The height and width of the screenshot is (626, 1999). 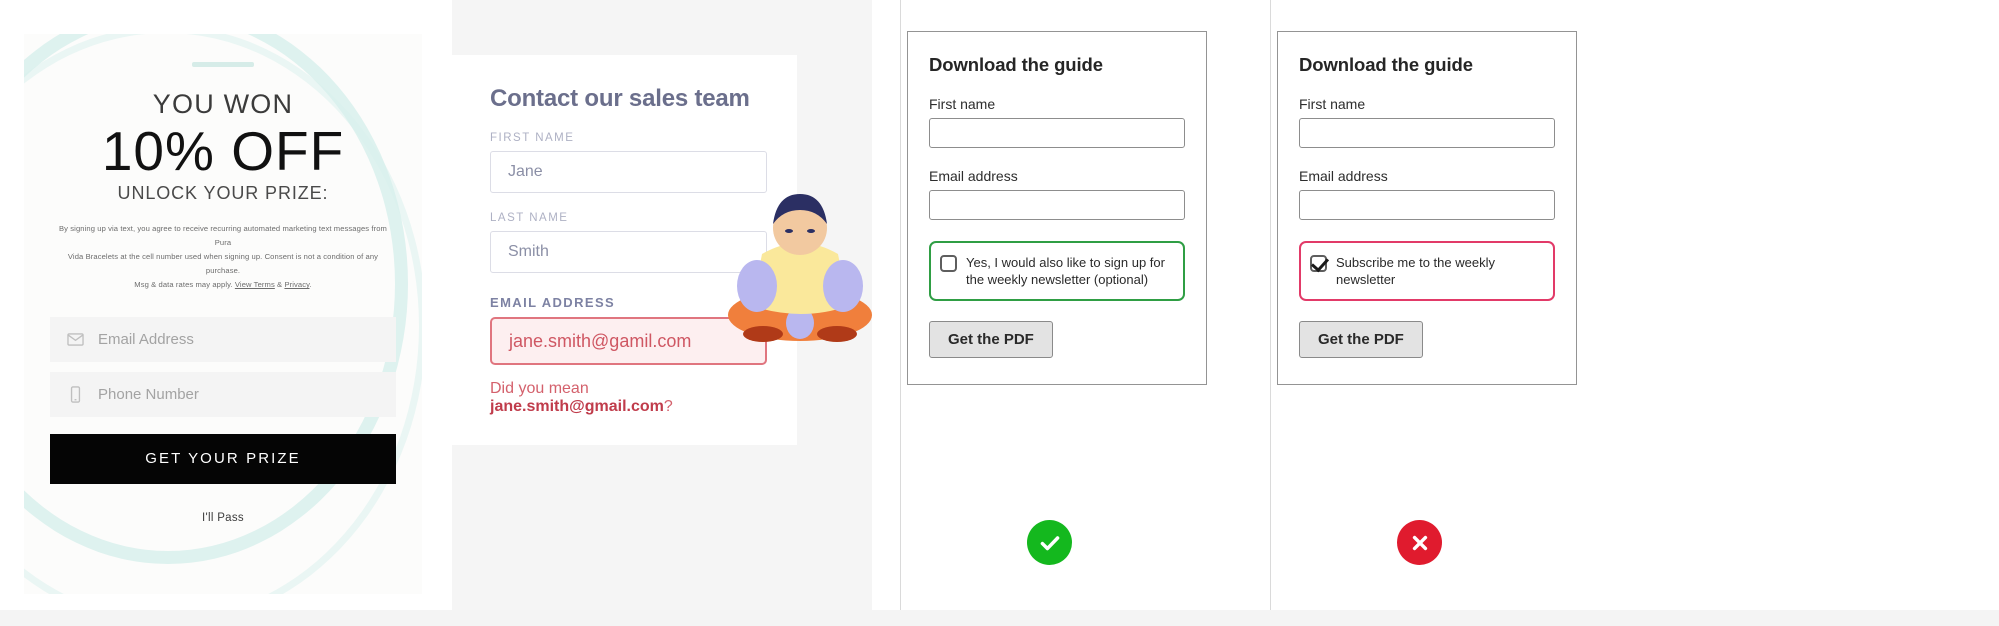 What do you see at coordinates (539, 388) in the screenshot?
I see `suggestion-prefix: Did you mean` at bounding box center [539, 388].